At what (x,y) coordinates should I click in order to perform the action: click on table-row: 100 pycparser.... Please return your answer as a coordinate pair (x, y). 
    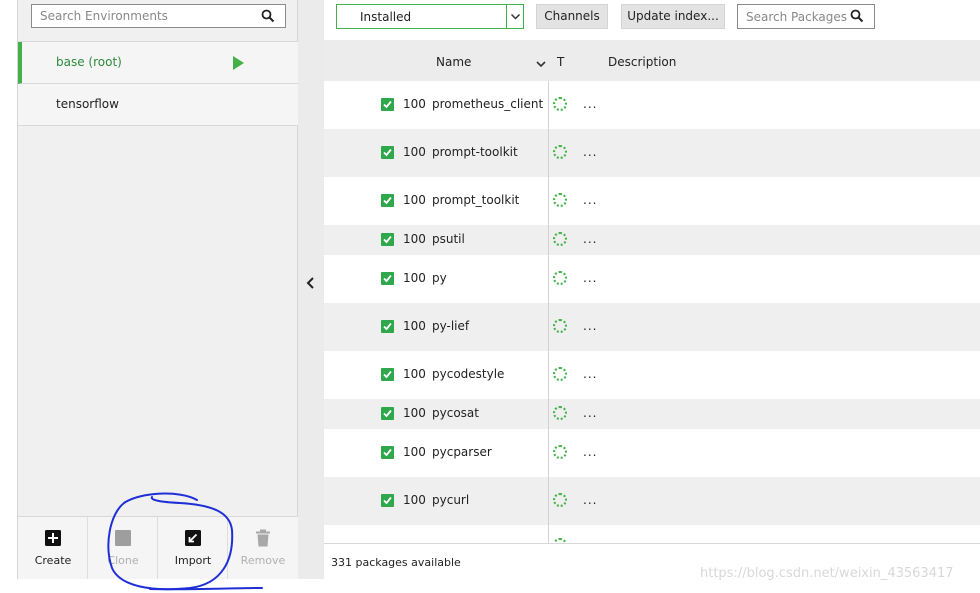
    Looking at the image, I should click on (652, 453).